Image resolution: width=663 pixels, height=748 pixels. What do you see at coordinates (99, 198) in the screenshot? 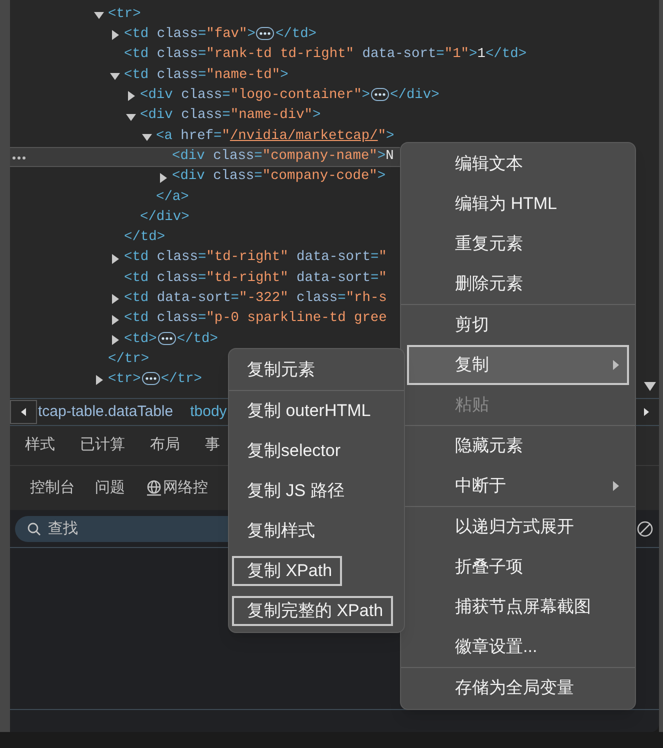
I see `code-line: </a>` at bounding box center [99, 198].